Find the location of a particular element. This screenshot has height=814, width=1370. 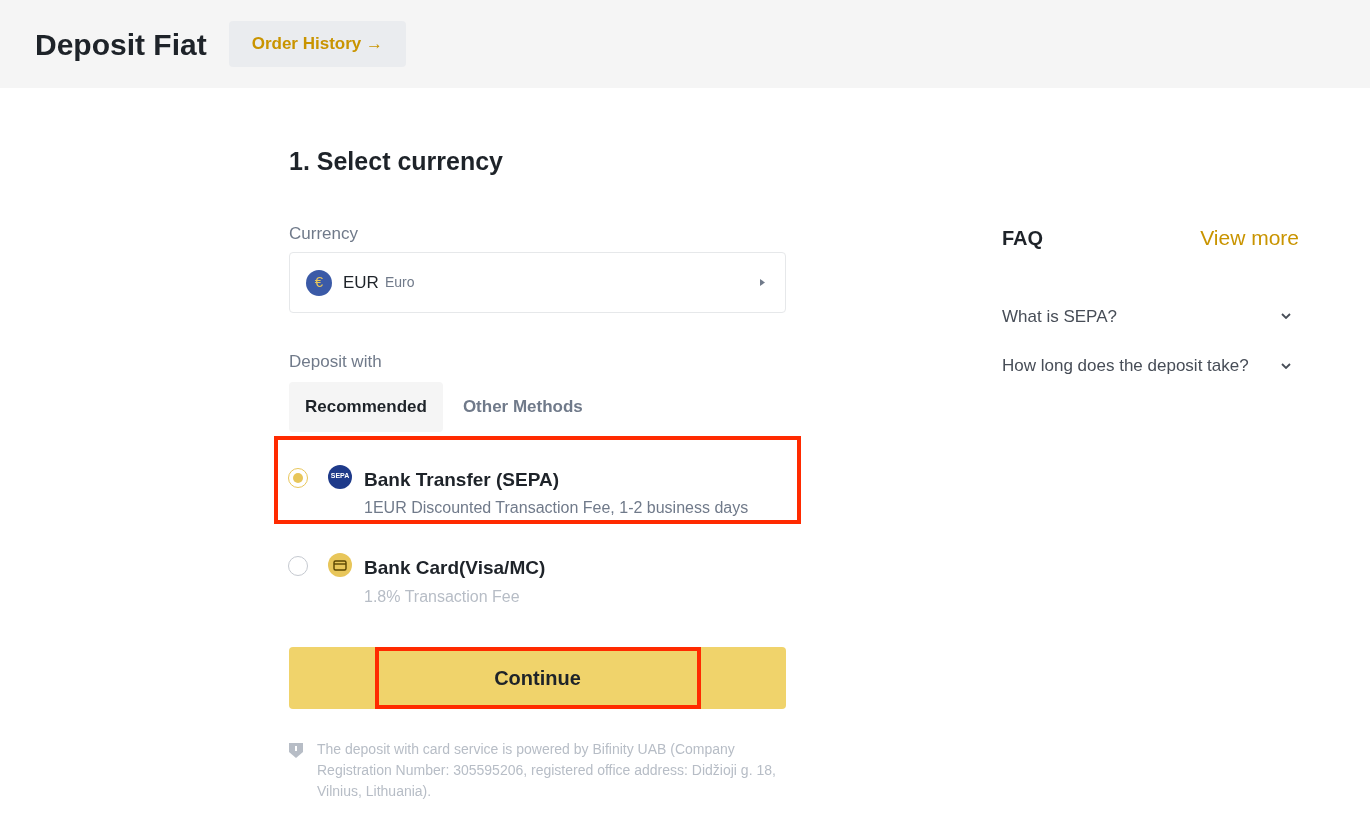

field-label: Currency is located at coordinates (324, 233).